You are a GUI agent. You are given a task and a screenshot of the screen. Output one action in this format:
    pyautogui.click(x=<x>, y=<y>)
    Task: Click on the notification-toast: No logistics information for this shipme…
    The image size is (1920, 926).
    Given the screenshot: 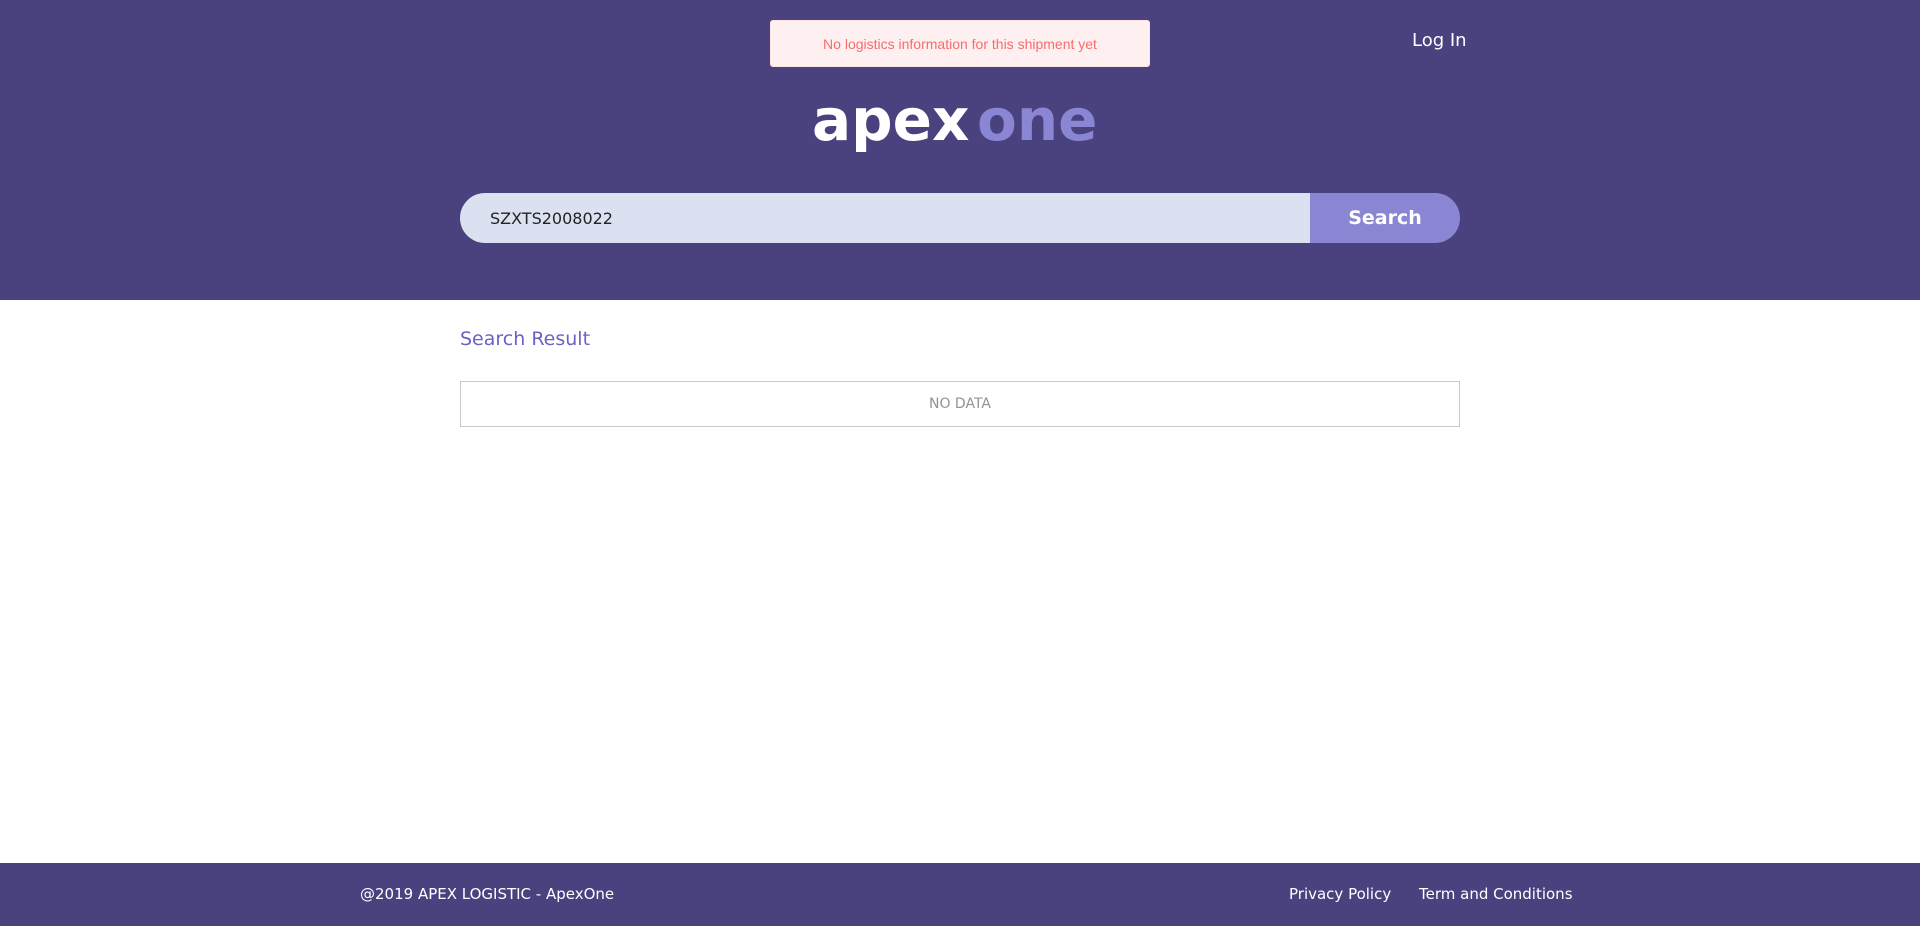 What is the action you would take?
    pyautogui.click(x=960, y=43)
    